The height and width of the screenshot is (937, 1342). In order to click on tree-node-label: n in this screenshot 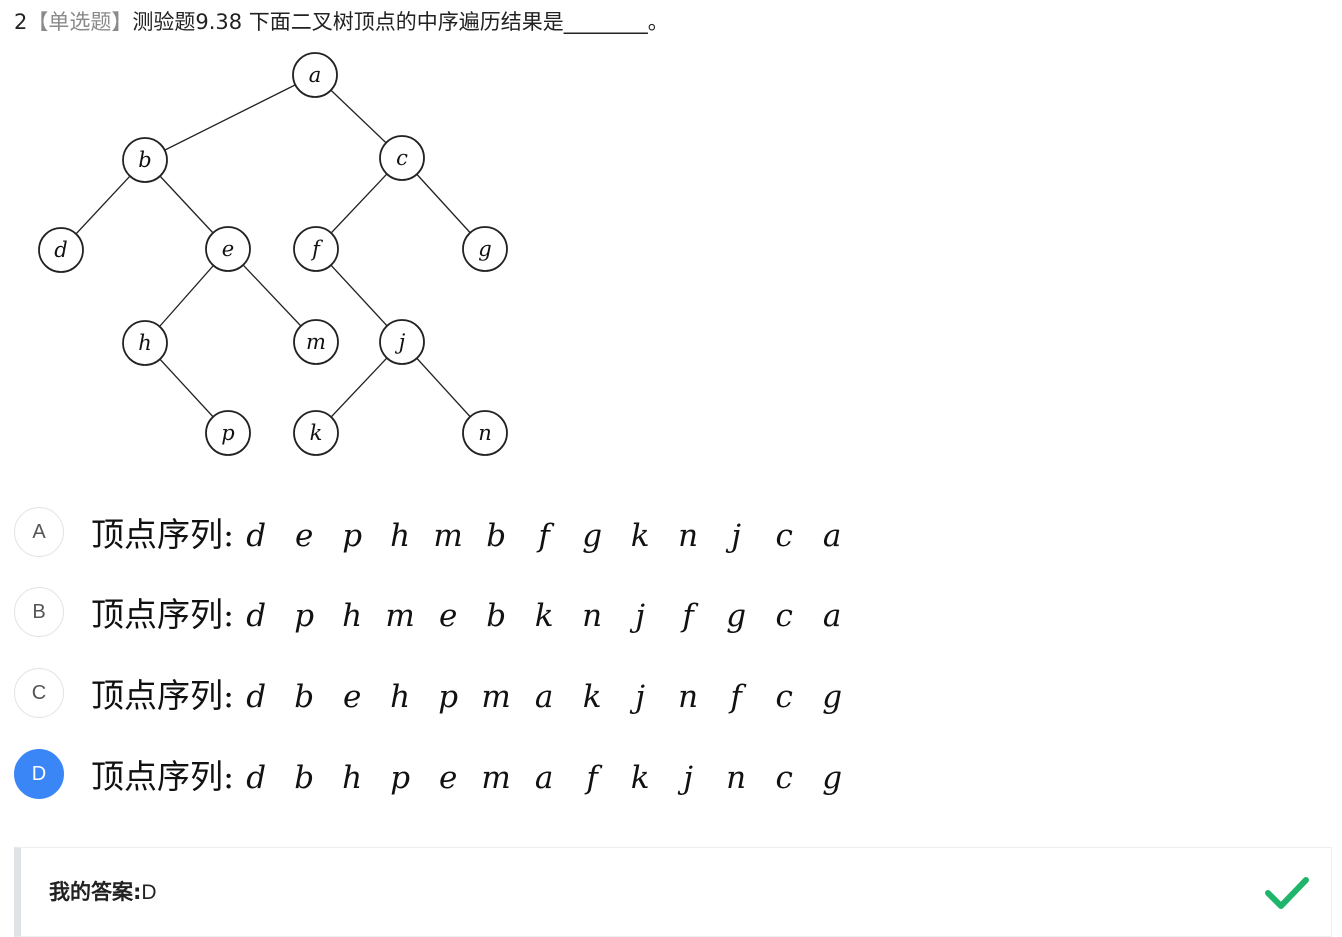, I will do `click(485, 433)`.